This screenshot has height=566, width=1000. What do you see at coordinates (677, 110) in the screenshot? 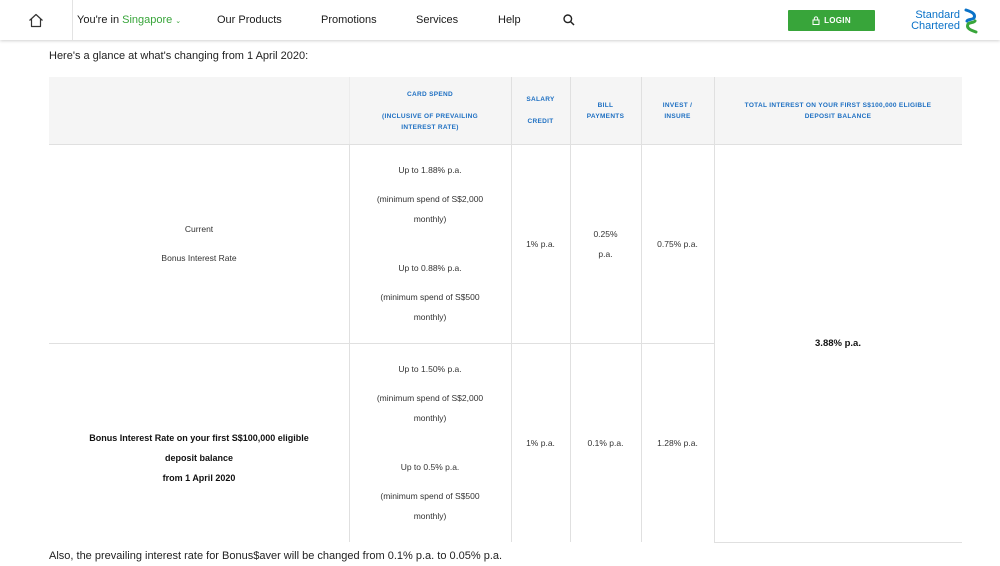
I see `header-invest-insure: INVEST / INSURE` at bounding box center [677, 110].